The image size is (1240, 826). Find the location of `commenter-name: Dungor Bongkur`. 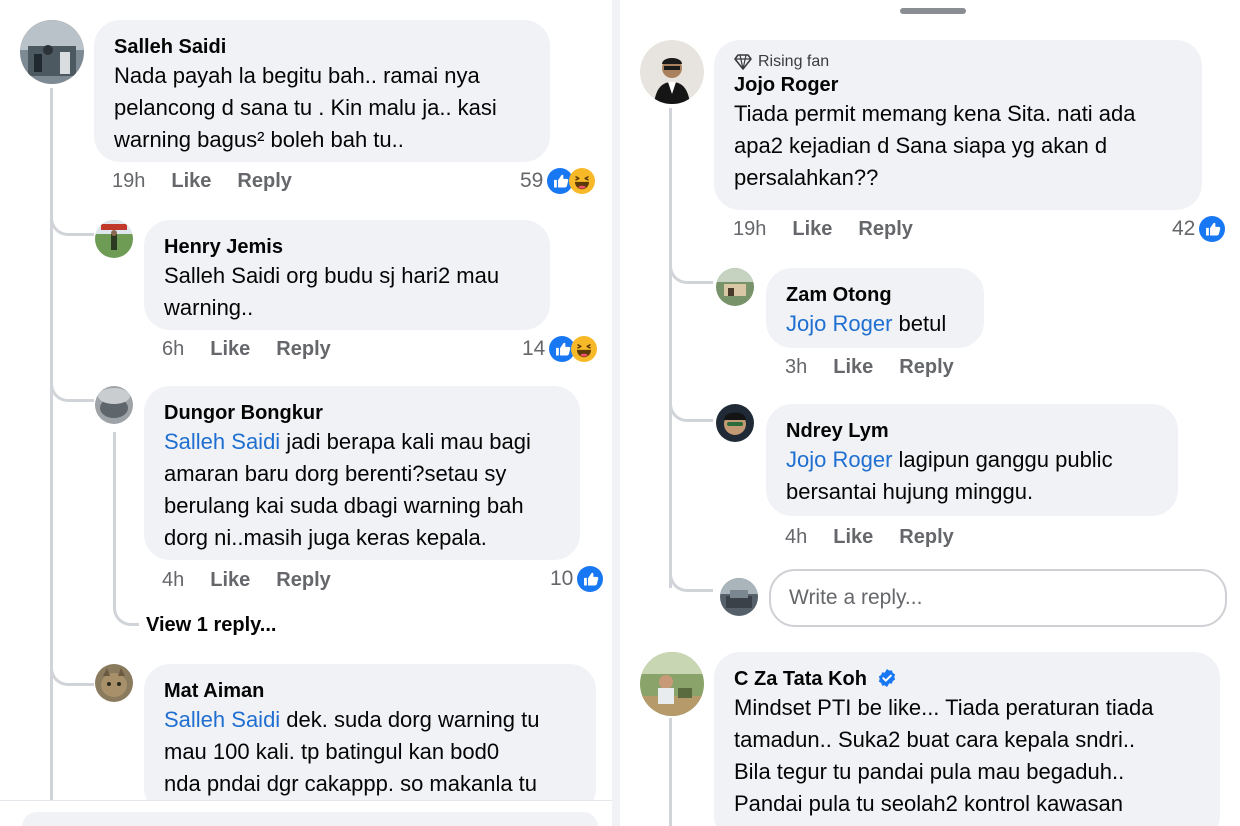

commenter-name: Dungor Bongkur is located at coordinates (362, 413).